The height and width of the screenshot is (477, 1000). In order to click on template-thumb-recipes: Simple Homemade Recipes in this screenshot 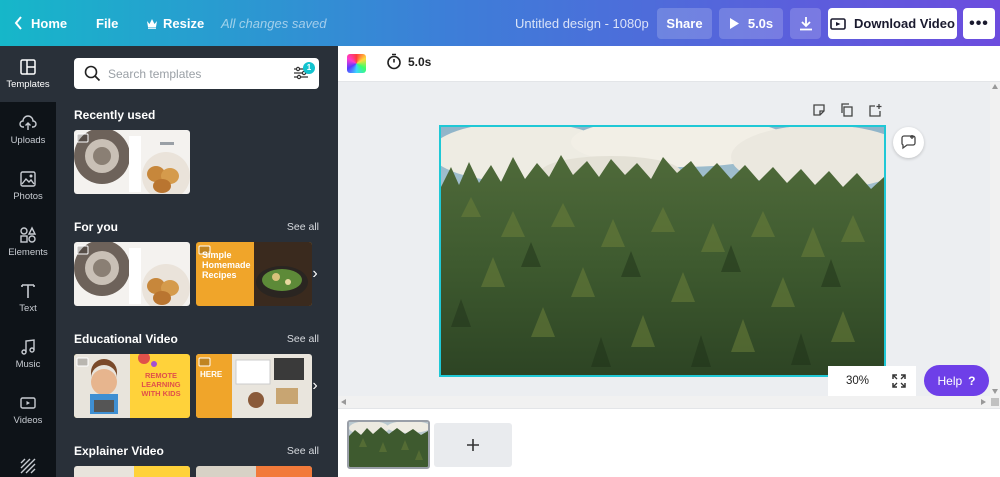, I will do `click(254, 274)`.